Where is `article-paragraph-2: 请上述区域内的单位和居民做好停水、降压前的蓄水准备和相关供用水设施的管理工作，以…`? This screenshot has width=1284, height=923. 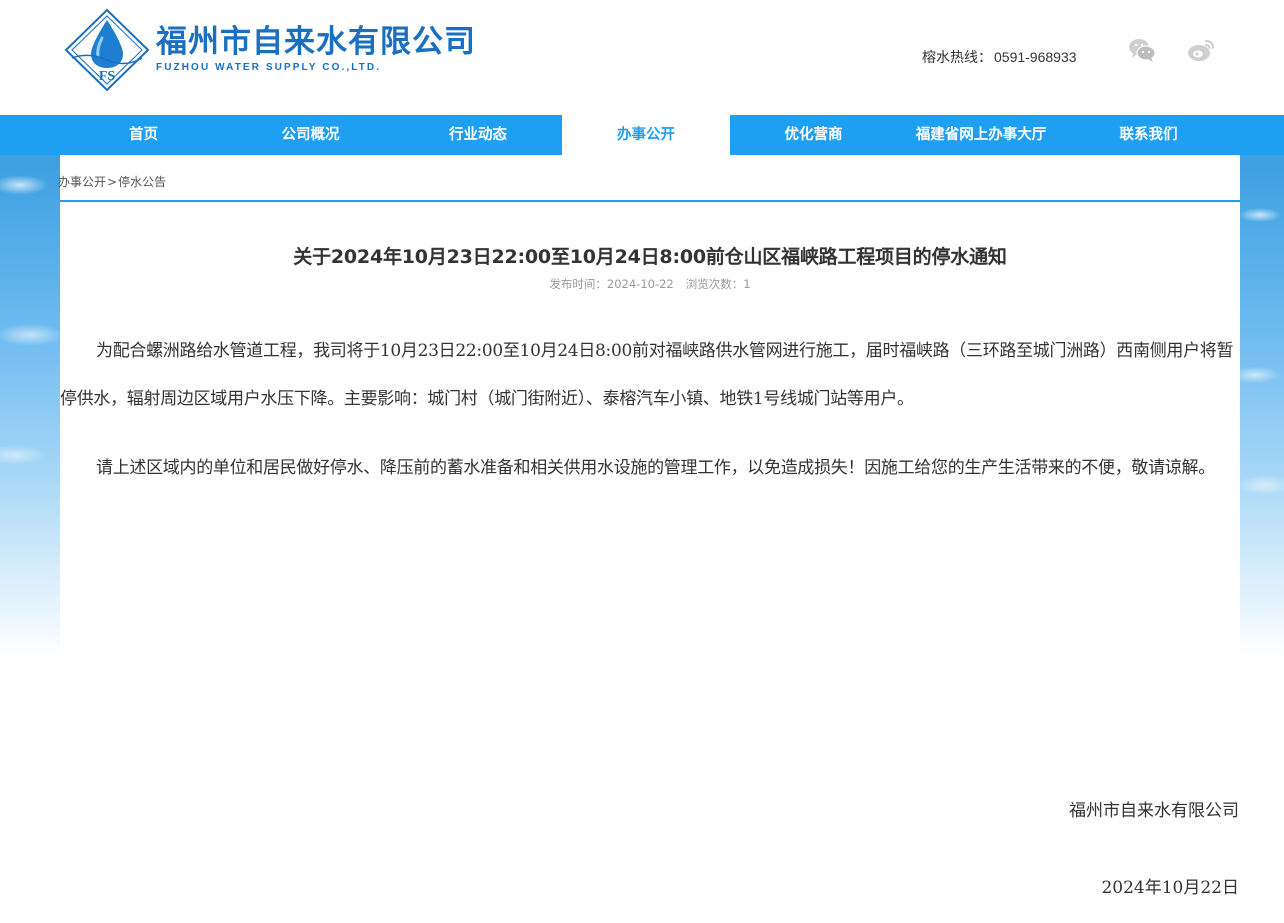 article-paragraph-2: 请上述区域内的单位和居民做好停水、降压前的蓄水准备和相关供用水设施的管理工作，以… is located at coordinates (655, 468).